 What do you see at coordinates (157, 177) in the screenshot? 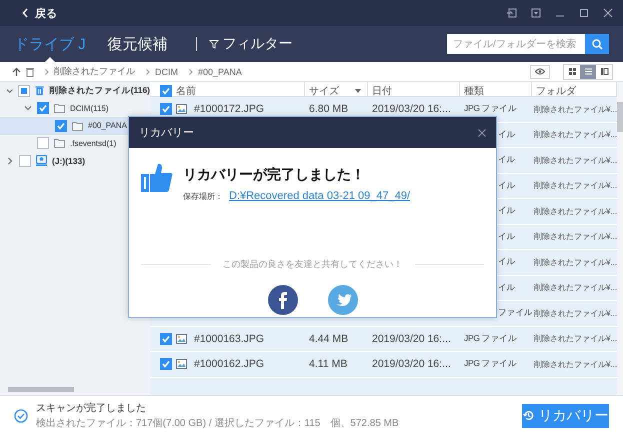
I see `thumbs-up-icon` at bounding box center [157, 177].